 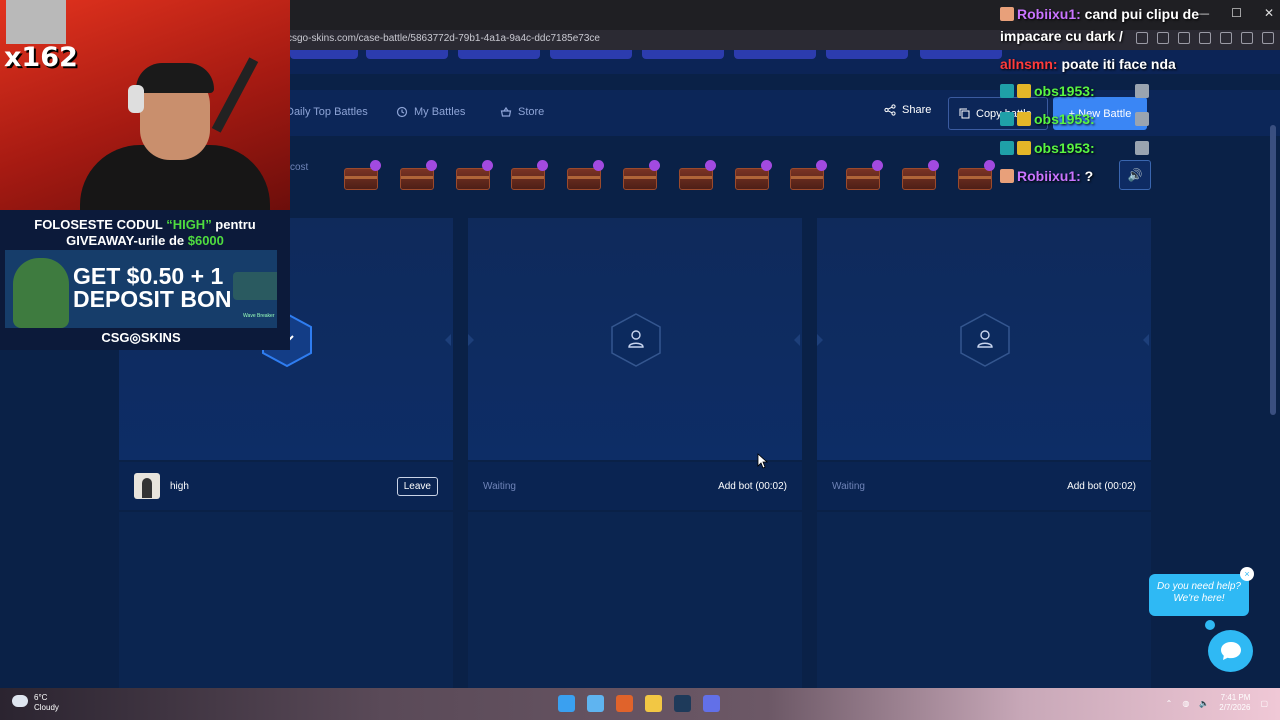 I want to click on windows-taskbar: 6°C Cloudy ⌃ ◍ 🔈 7:41 PM 2/7/2026 ▢, so click(x=640, y=704).